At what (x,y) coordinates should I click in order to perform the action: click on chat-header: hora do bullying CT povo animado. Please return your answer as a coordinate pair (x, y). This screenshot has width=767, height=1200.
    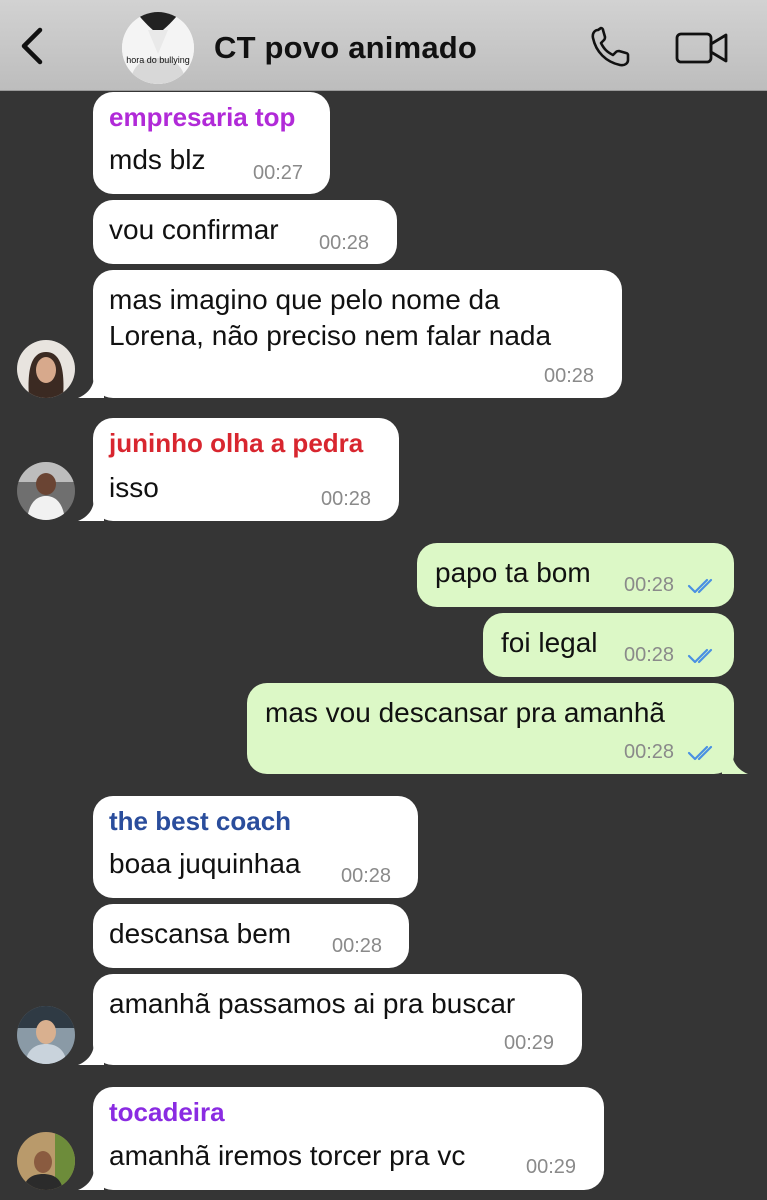
    Looking at the image, I should click on (383, 45).